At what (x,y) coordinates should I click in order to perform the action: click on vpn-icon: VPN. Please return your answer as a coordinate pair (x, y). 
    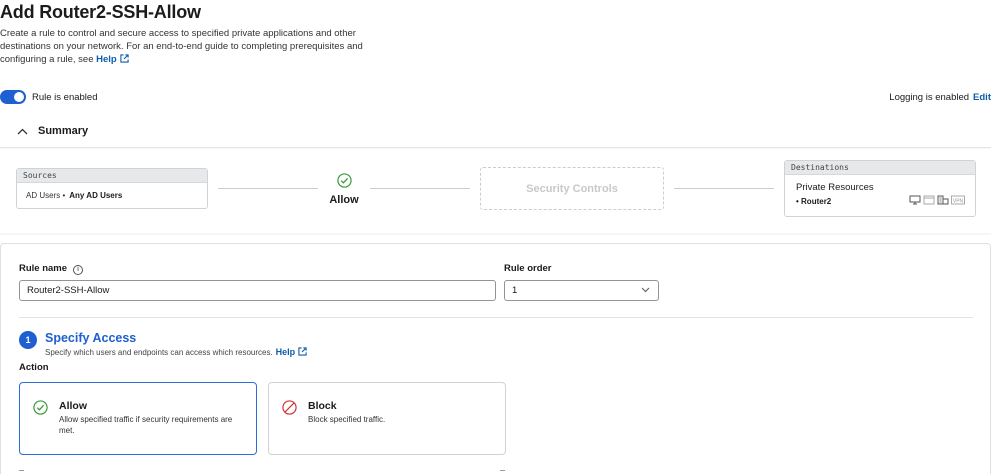
    Looking at the image, I should click on (958, 200).